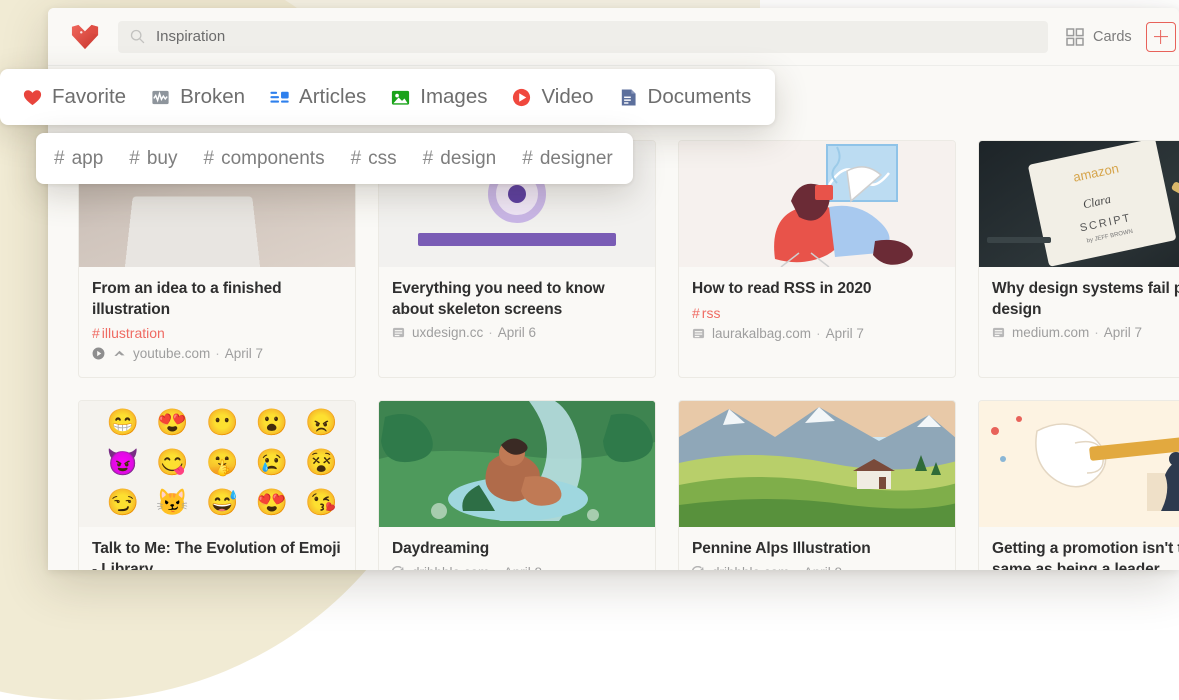  What do you see at coordinates (78, 159) in the screenshot?
I see `tag-item-app: # app` at bounding box center [78, 159].